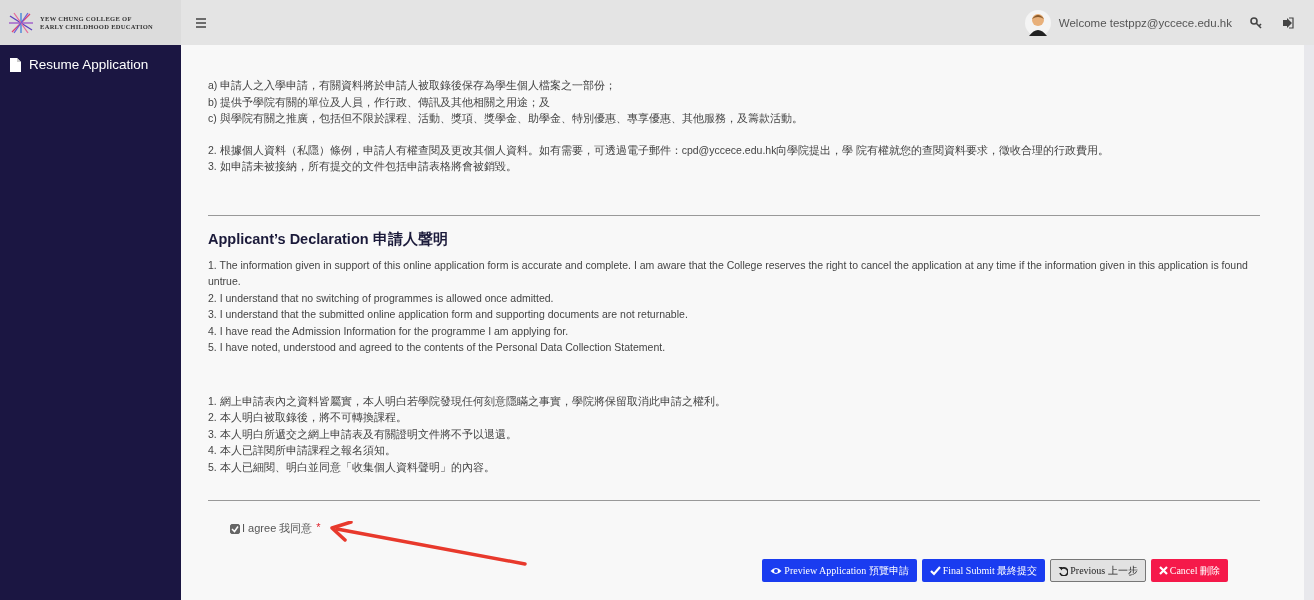 This screenshot has height=600, width=1314. Describe the element at coordinates (302, 450) in the screenshot. I see `declaration-item: 4. 本人已詳閱所申請課程之報名須知。` at that location.